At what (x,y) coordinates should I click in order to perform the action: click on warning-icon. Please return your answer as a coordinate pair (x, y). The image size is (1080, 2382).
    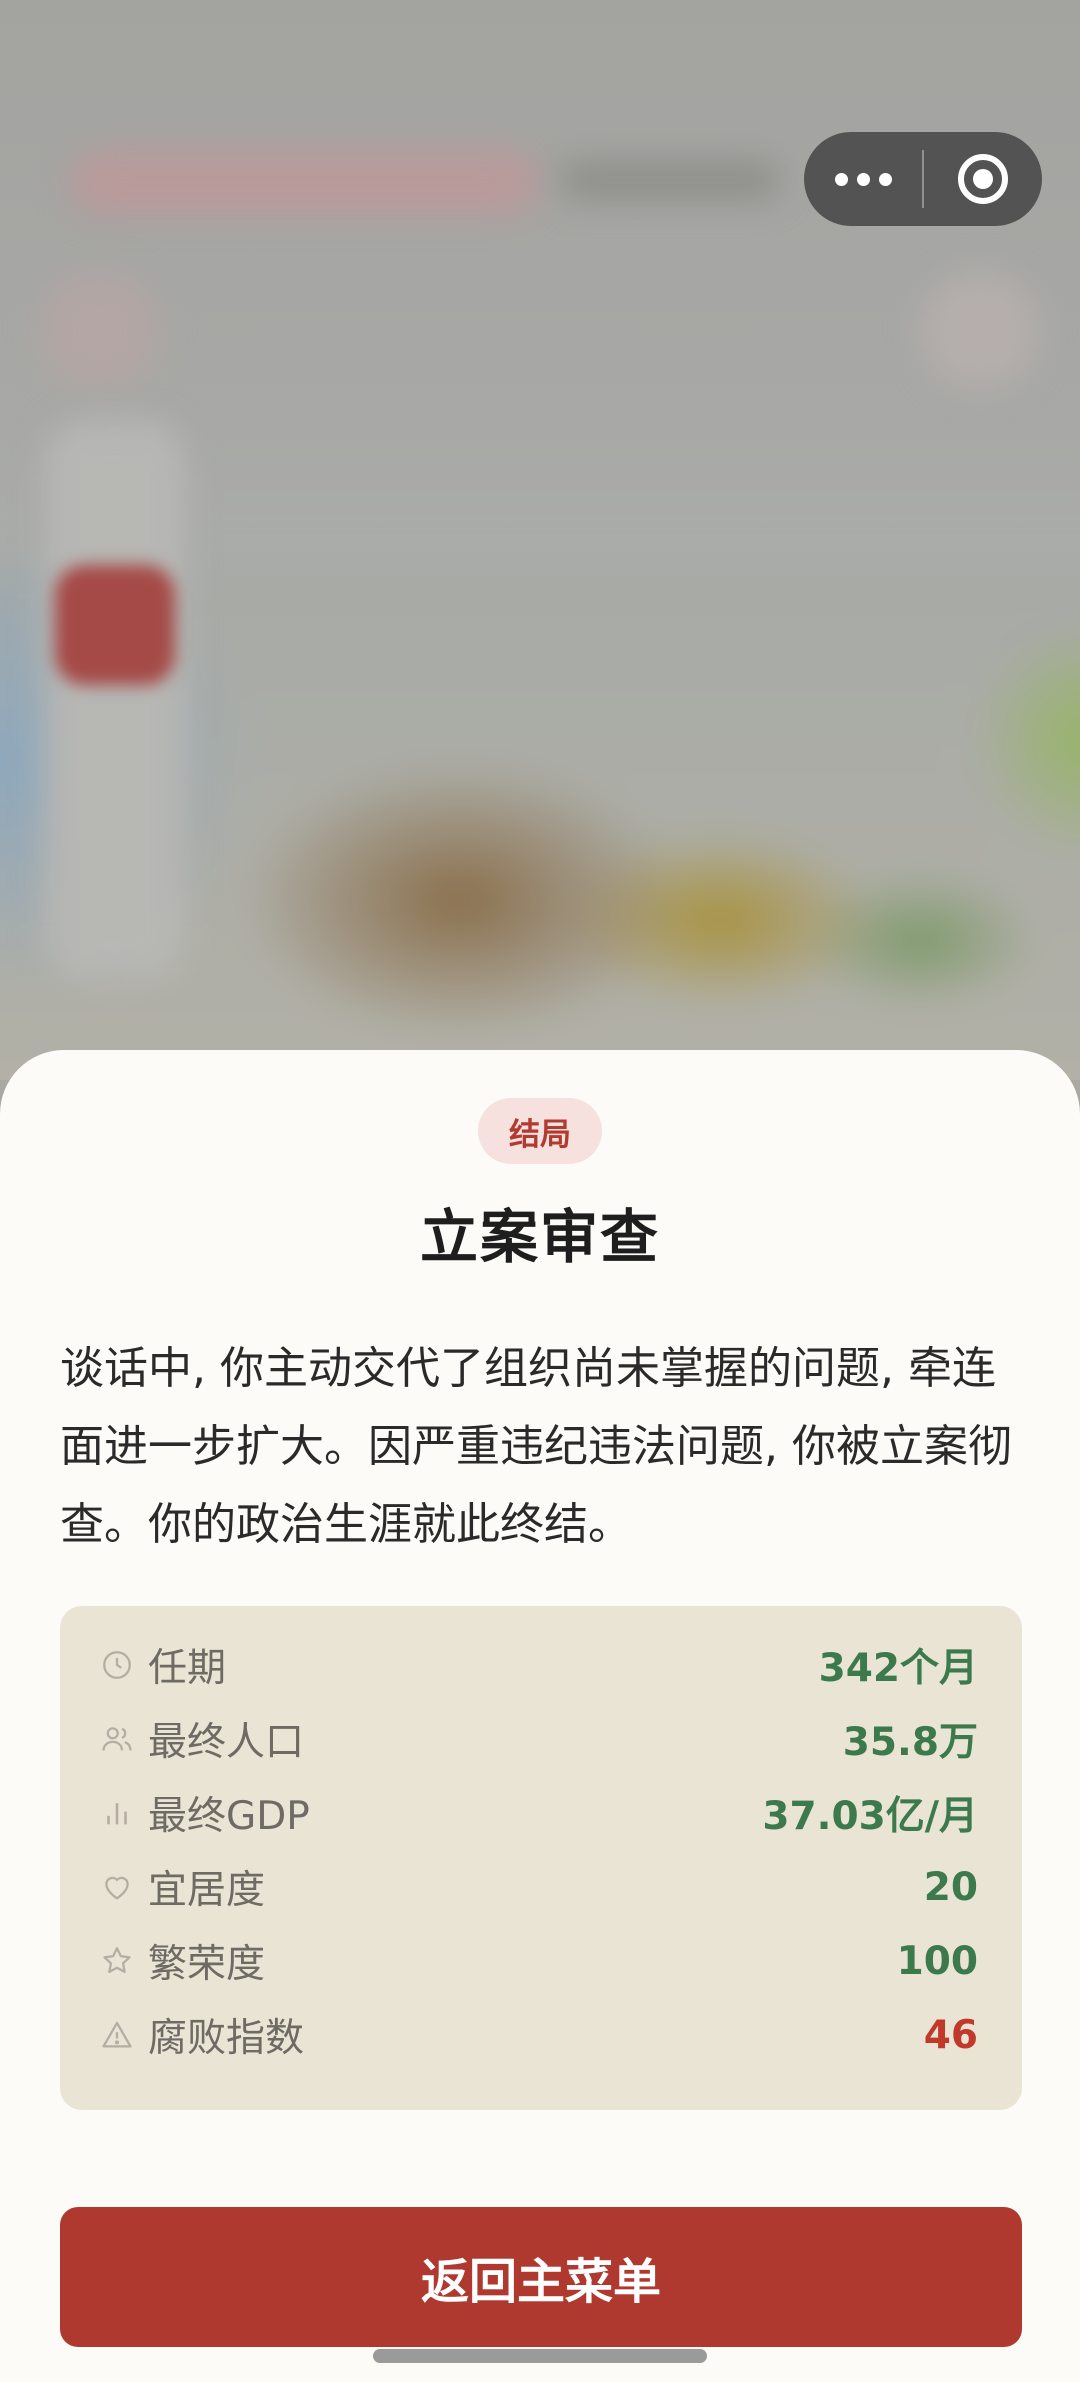
    Looking at the image, I should click on (117, 2035).